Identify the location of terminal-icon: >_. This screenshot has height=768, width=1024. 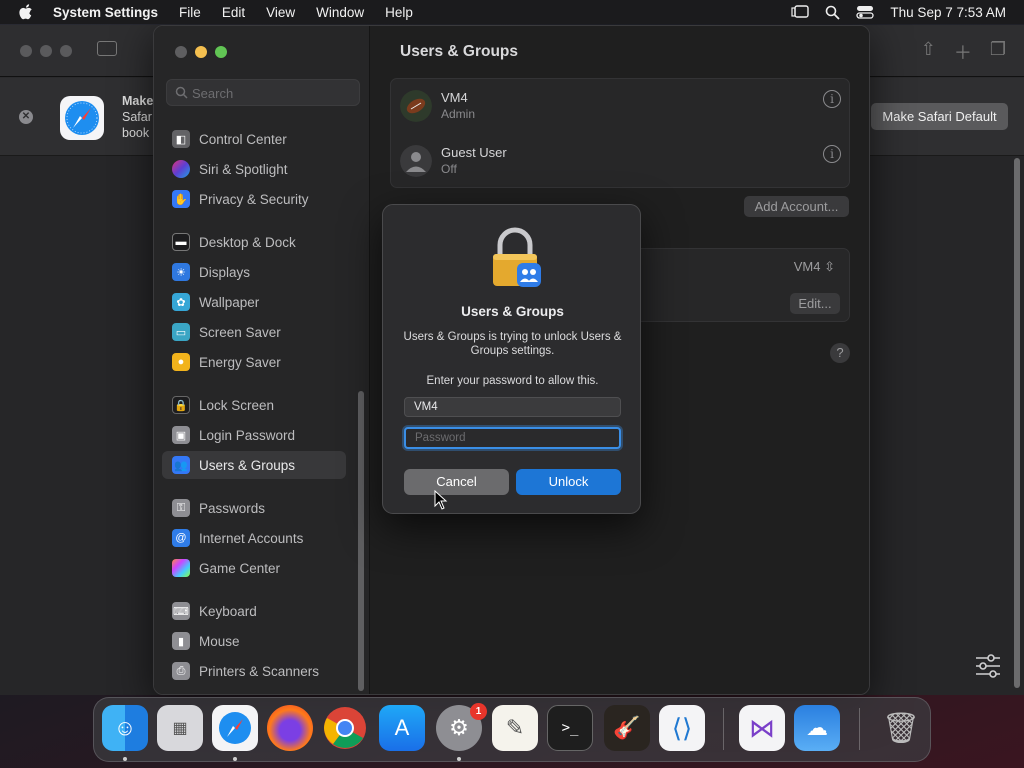
(570, 728).